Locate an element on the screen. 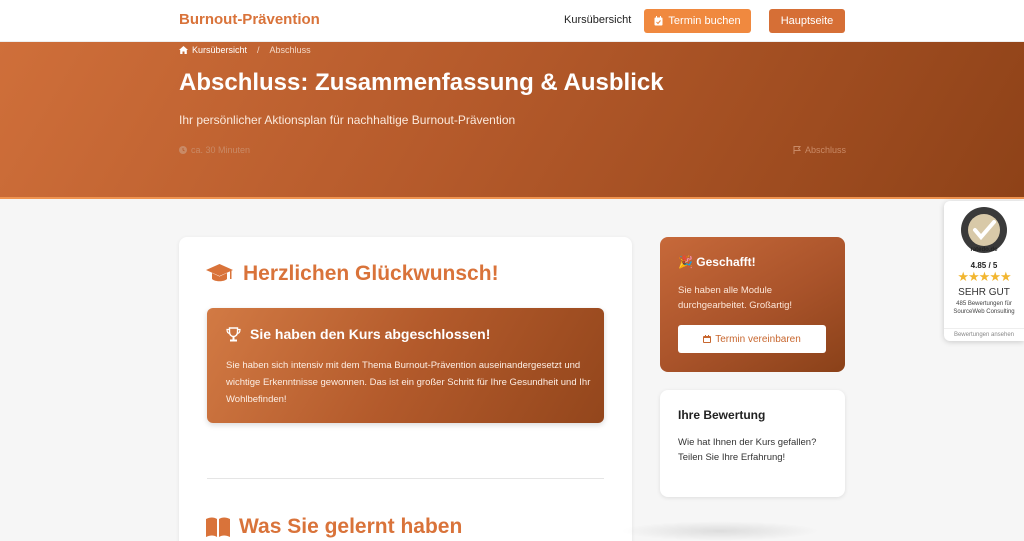 The width and height of the screenshot is (1024, 541). completed-sidebar-title: 🎉 Geschafft! is located at coordinates (717, 262).